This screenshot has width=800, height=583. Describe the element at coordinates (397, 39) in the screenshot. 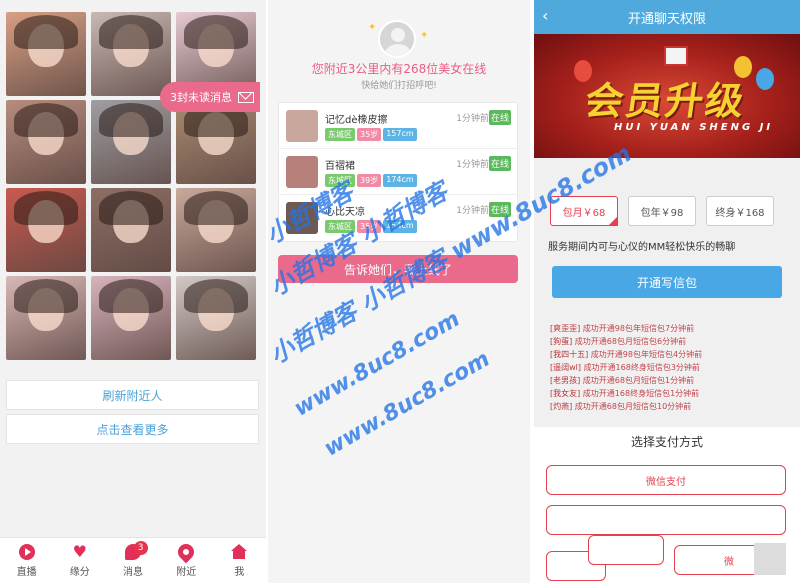

I see `default-avatar` at that location.